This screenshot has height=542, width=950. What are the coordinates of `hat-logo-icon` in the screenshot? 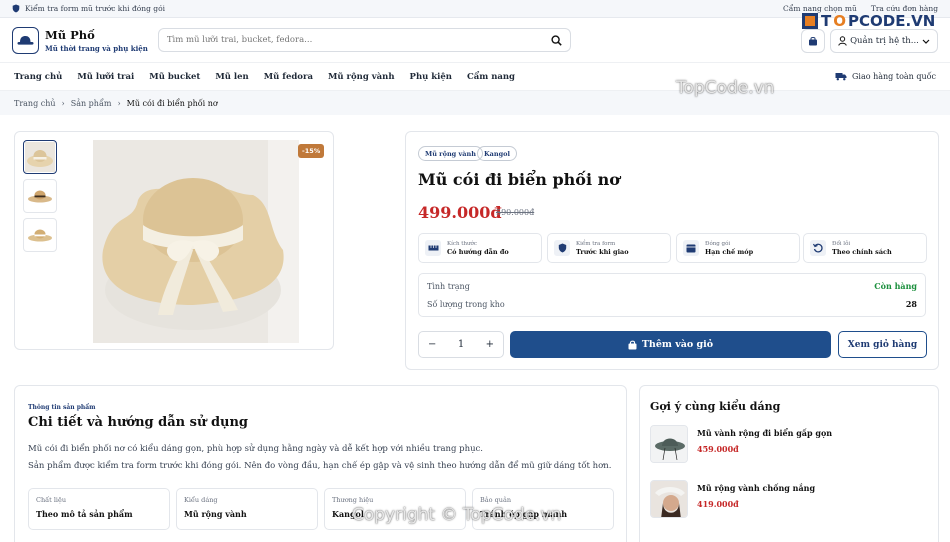 It's located at (25, 40).